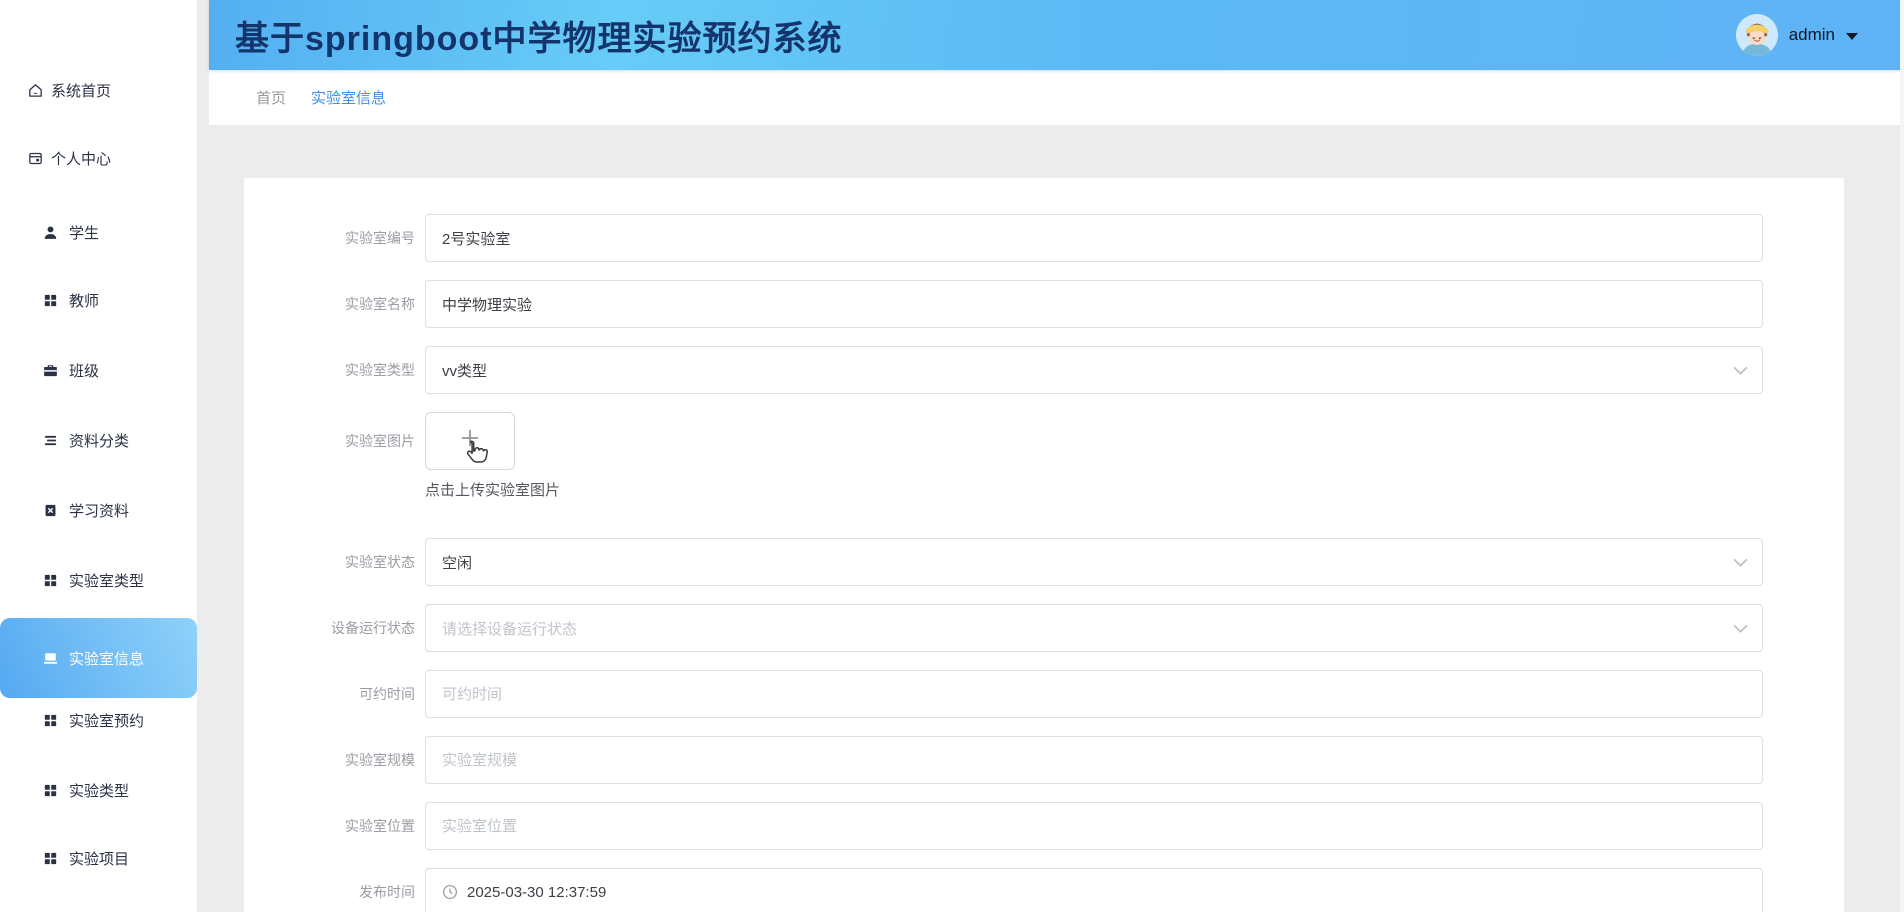 This screenshot has height=912, width=1904. I want to click on clipboard-icon, so click(50, 510).